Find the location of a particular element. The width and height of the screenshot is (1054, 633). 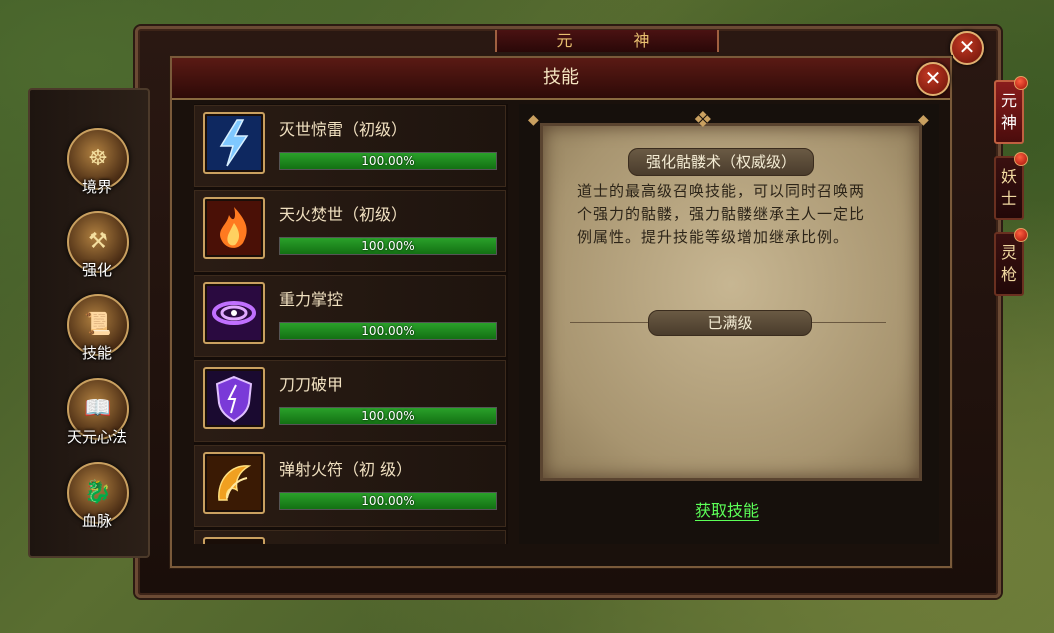

skill-item-partial is located at coordinates (350, 537).